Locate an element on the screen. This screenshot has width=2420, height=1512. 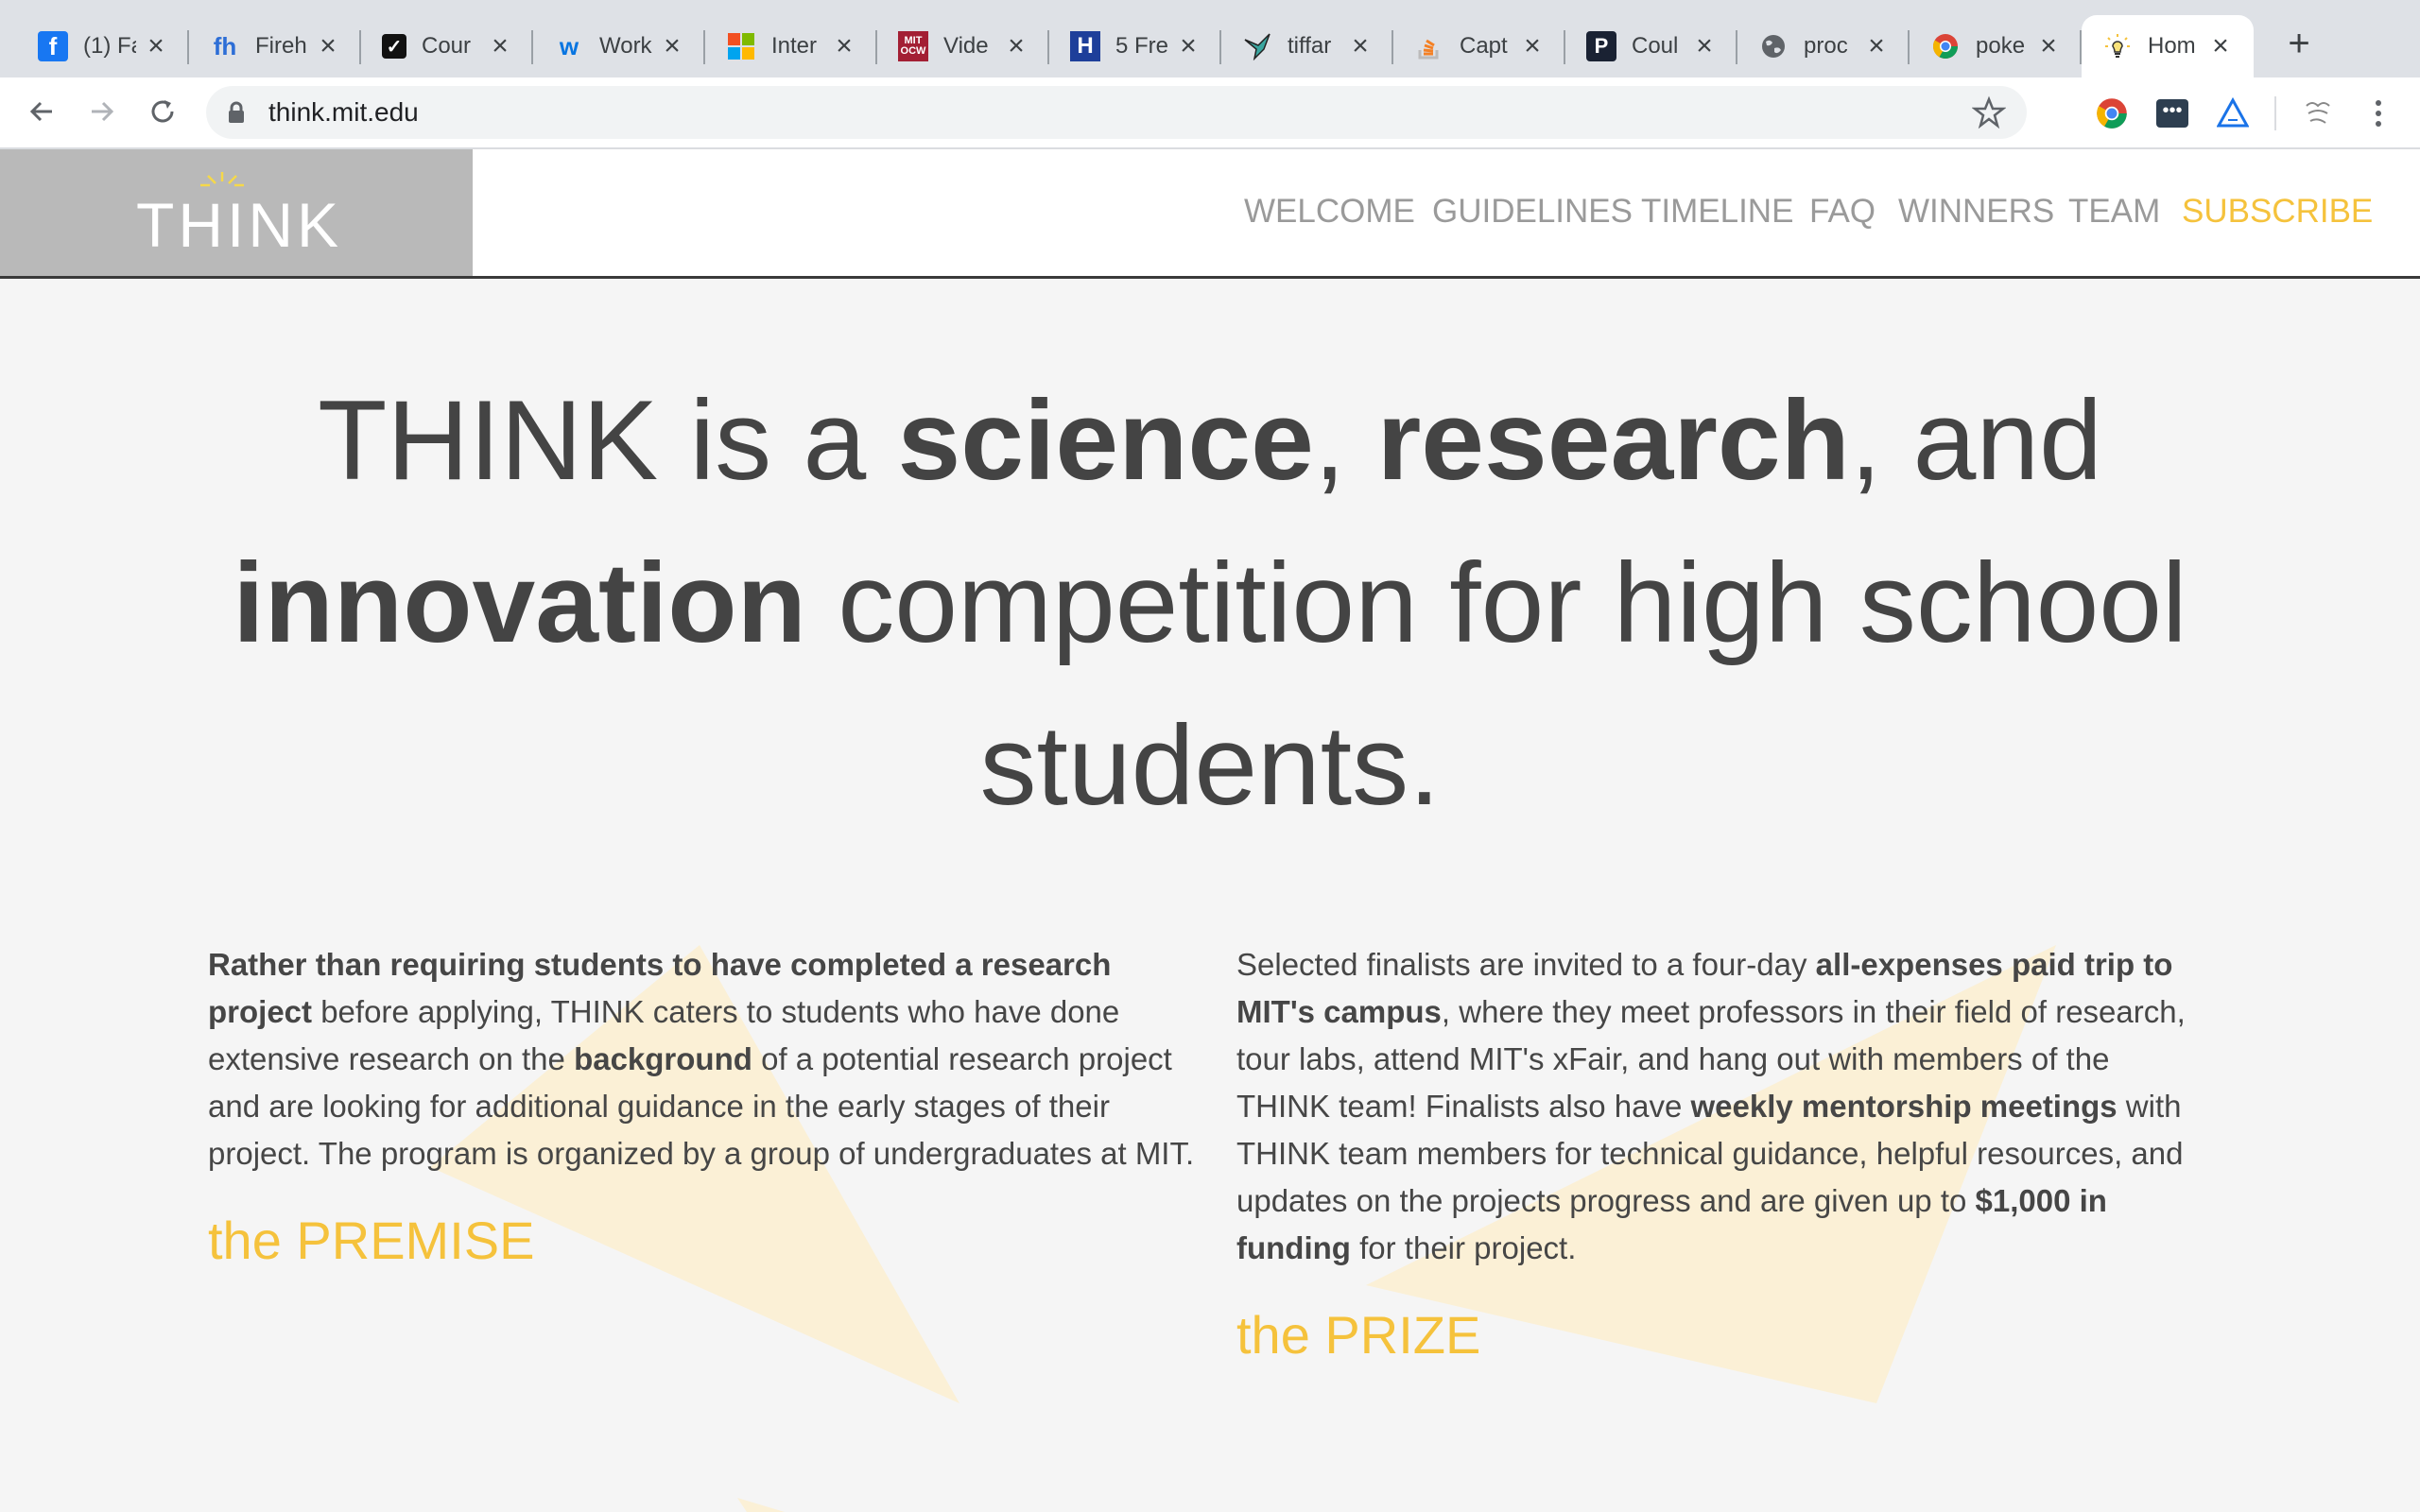
browser-tab: tiffar × is located at coordinates (1307, 46).